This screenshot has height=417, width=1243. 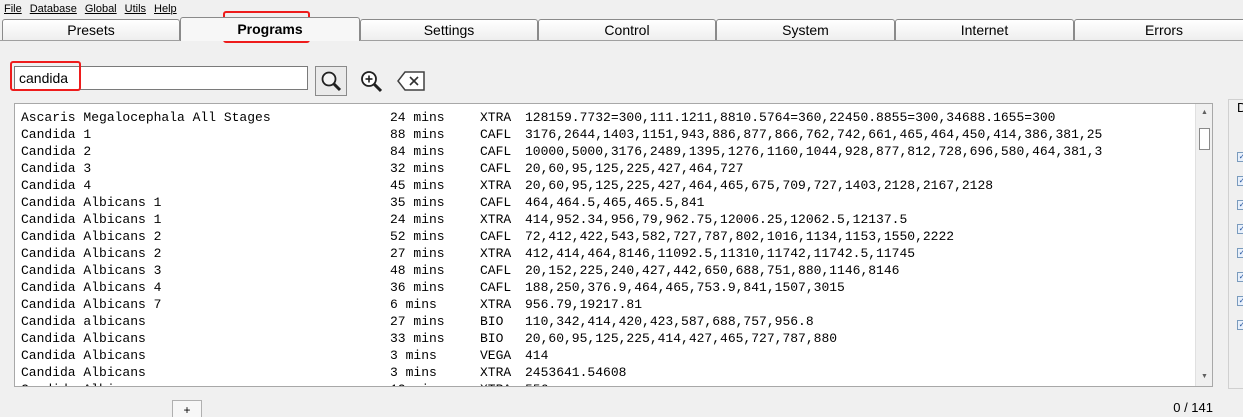 I want to click on backspace-clear-icon, so click(x=411, y=81).